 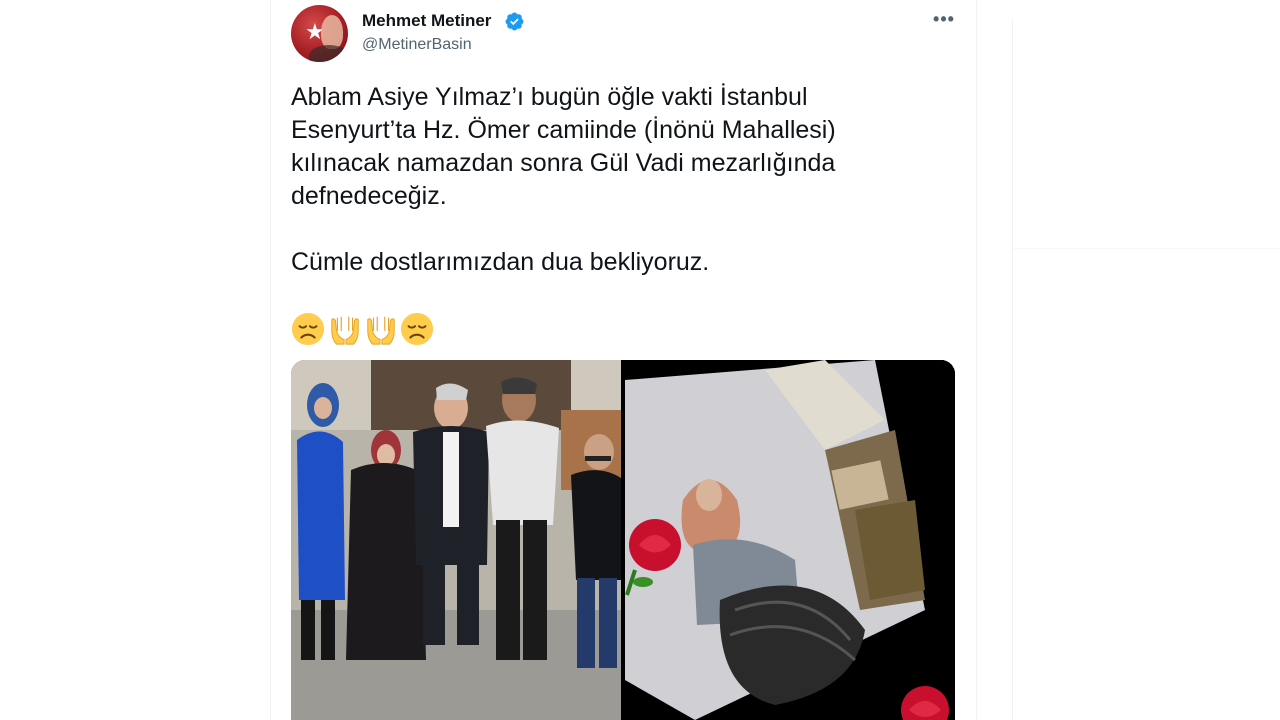 I want to click on tweet-photo-group, so click(x=456, y=540).